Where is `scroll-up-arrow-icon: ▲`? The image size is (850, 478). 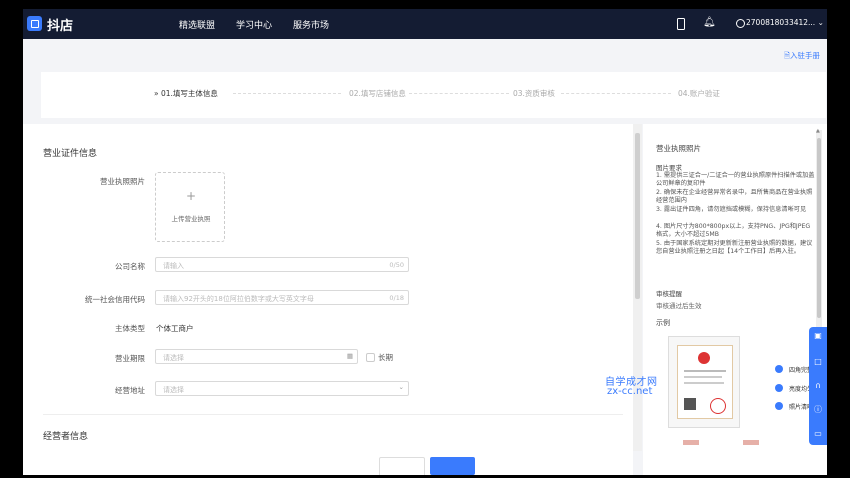 scroll-up-arrow-icon: ▲ is located at coordinates (818, 131).